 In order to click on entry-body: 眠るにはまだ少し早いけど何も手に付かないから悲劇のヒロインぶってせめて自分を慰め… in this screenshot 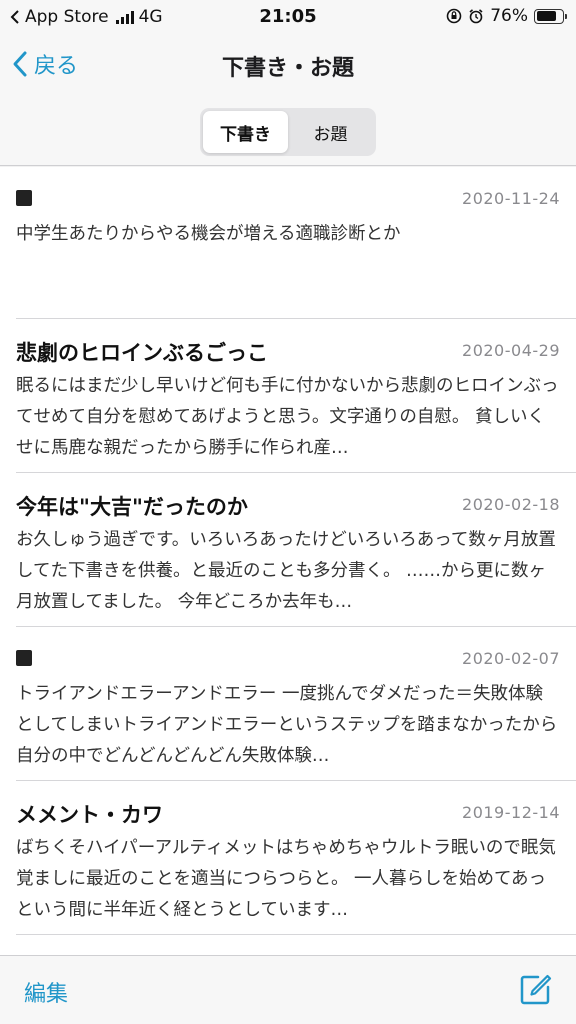, I will do `click(287, 417)`.